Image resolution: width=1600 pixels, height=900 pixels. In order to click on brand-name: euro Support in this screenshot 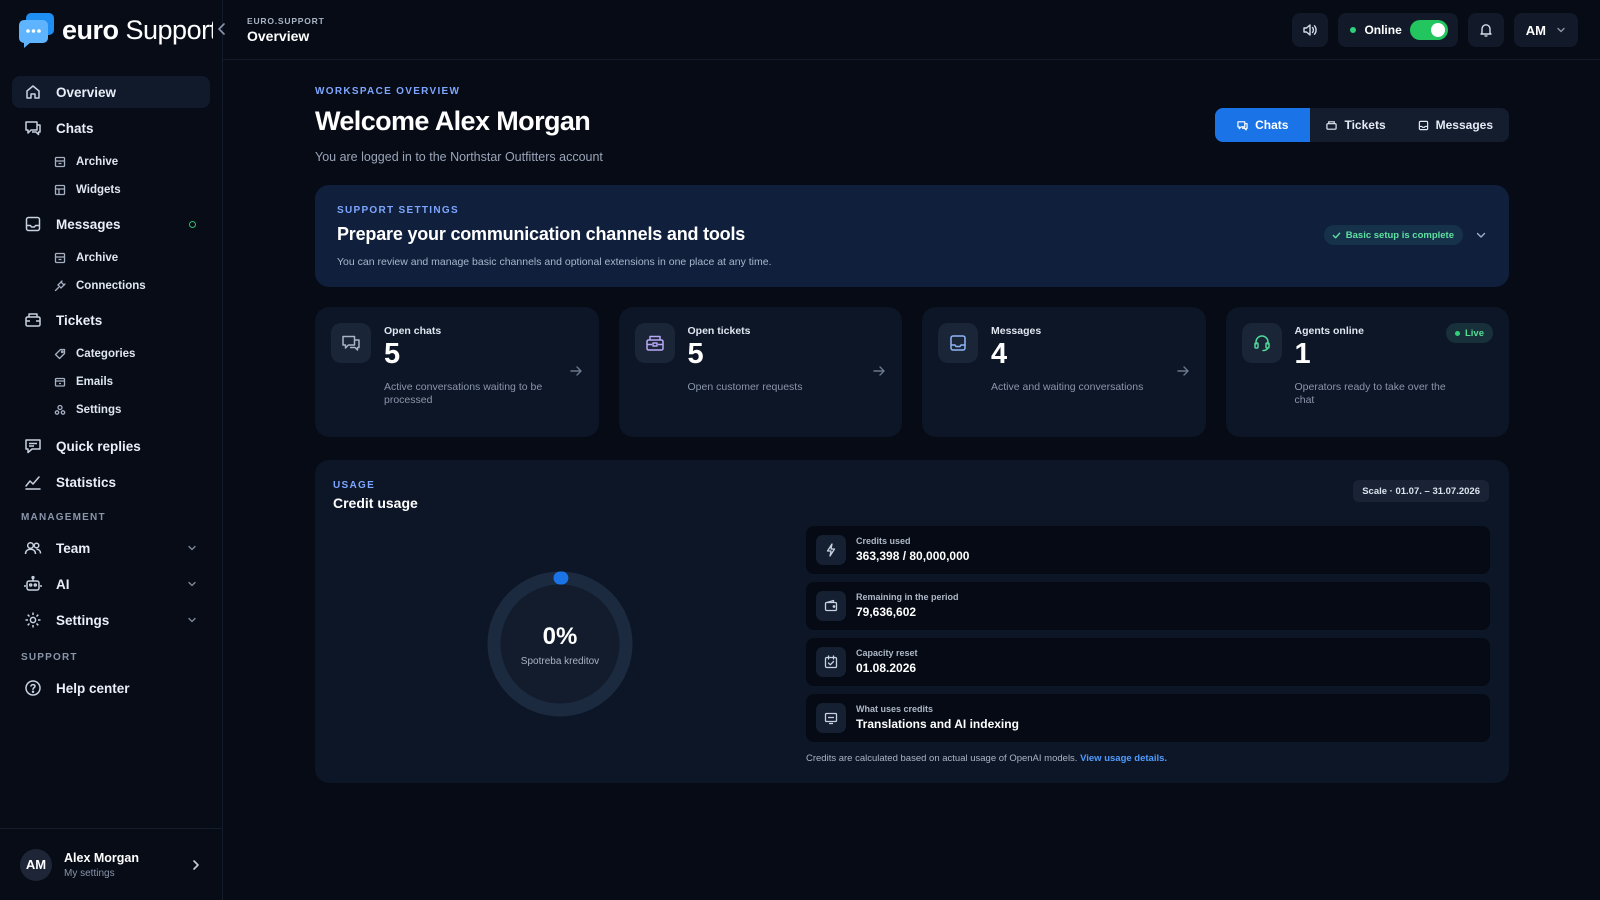, I will do `click(137, 29)`.